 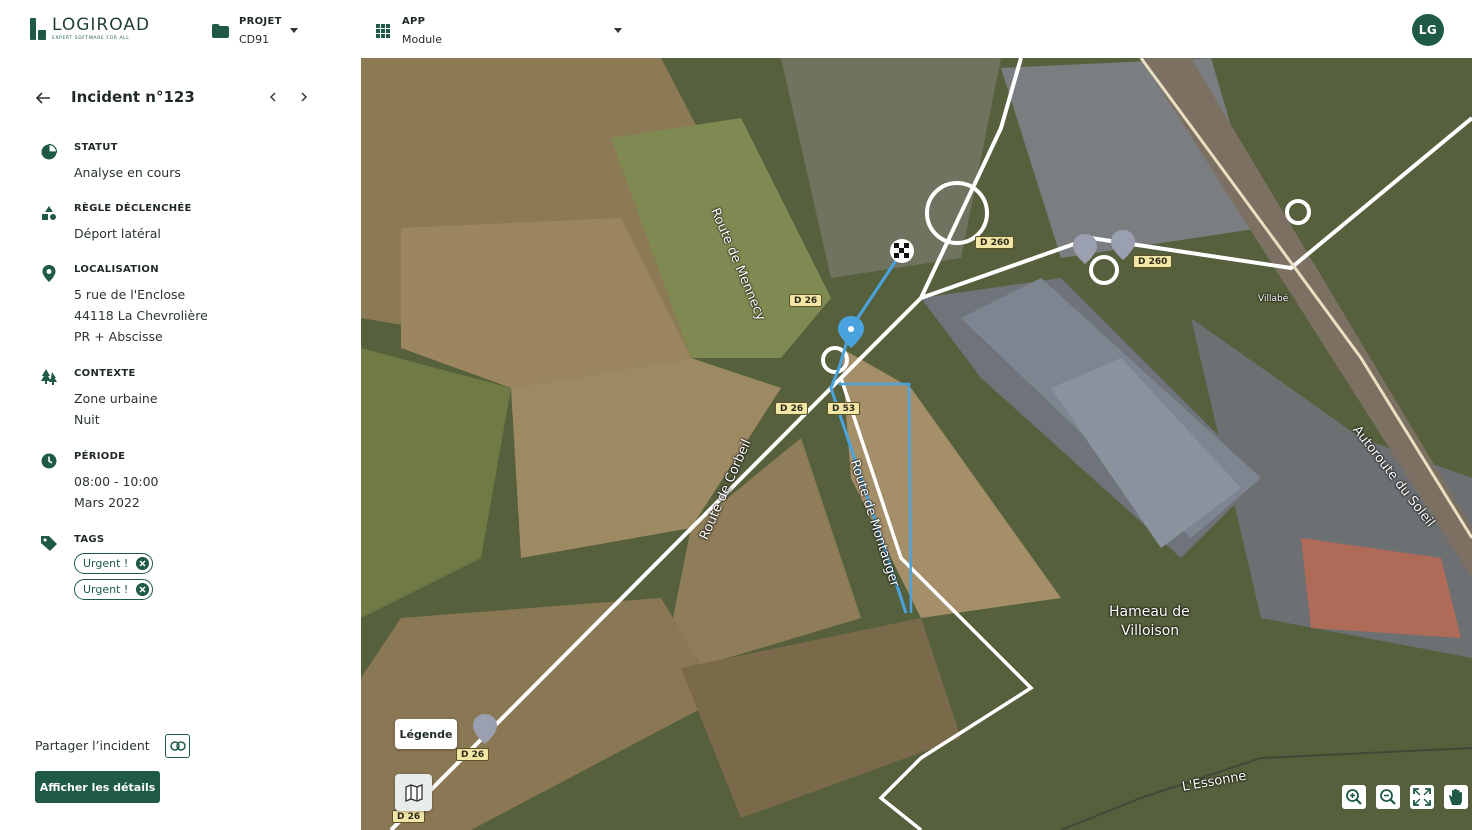 What do you see at coordinates (1149, 612) in the screenshot?
I see `place-label: Hameau de` at bounding box center [1149, 612].